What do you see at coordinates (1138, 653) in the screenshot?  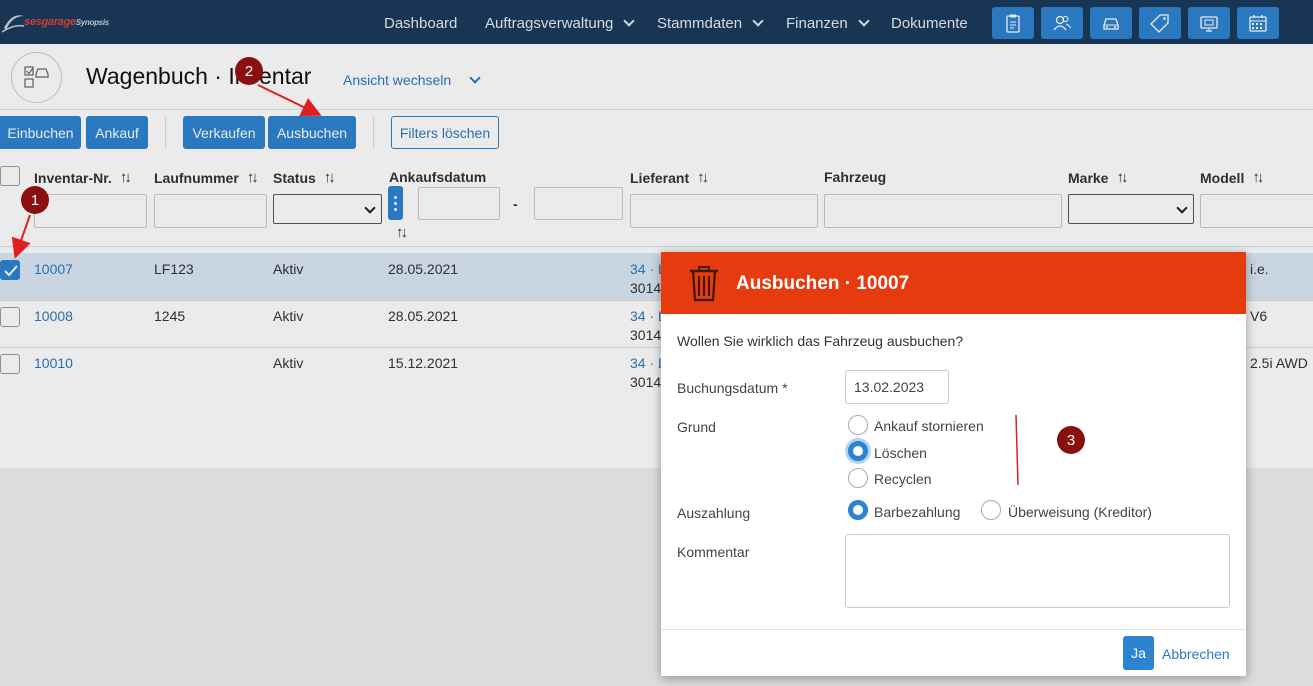 I see `confirm-ja-button: Ja` at bounding box center [1138, 653].